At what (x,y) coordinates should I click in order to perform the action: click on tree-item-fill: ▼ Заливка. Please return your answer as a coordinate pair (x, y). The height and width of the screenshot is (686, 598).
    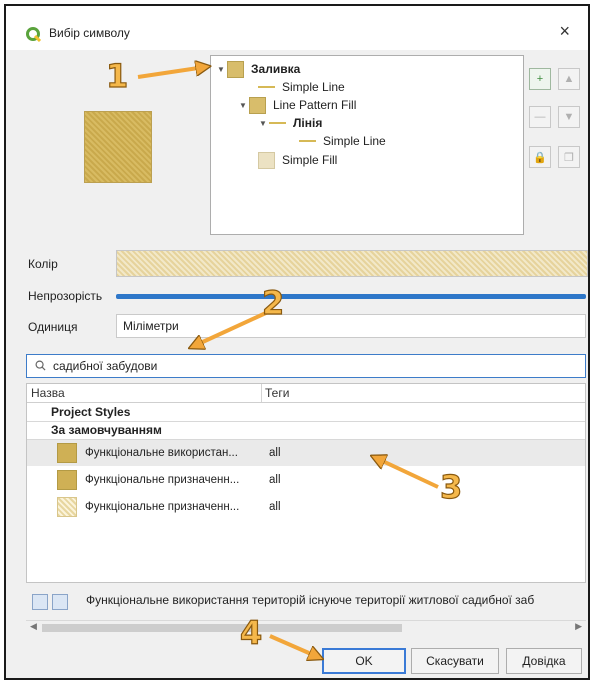
    Looking at the image, I should click on (258, 69).